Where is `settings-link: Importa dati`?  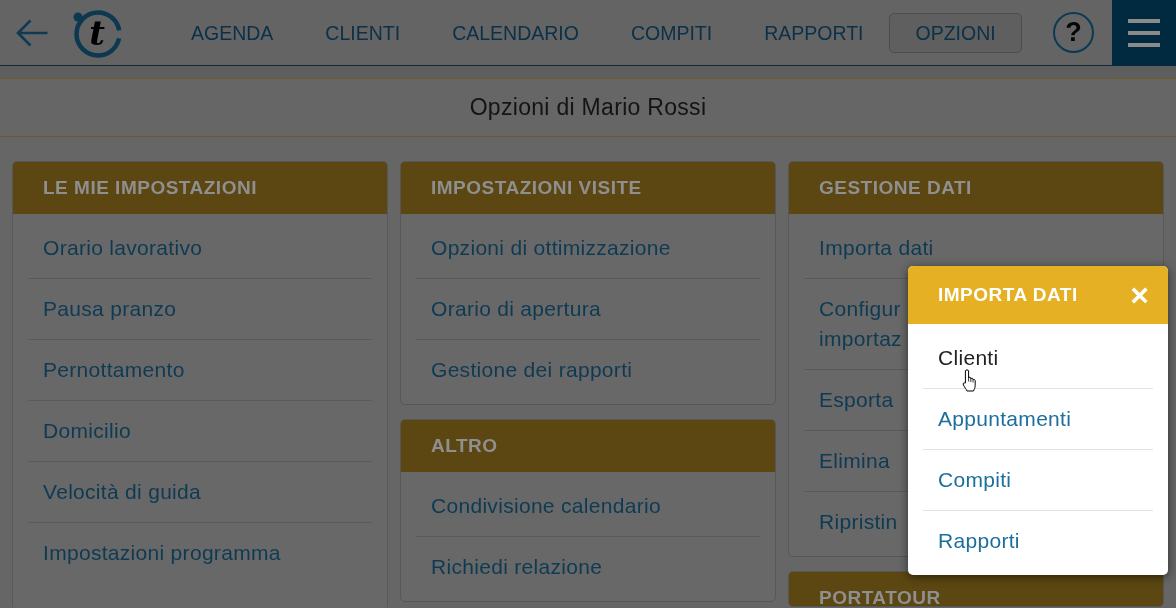
settings-link: Importa dati is located at coordinates (876, 248).